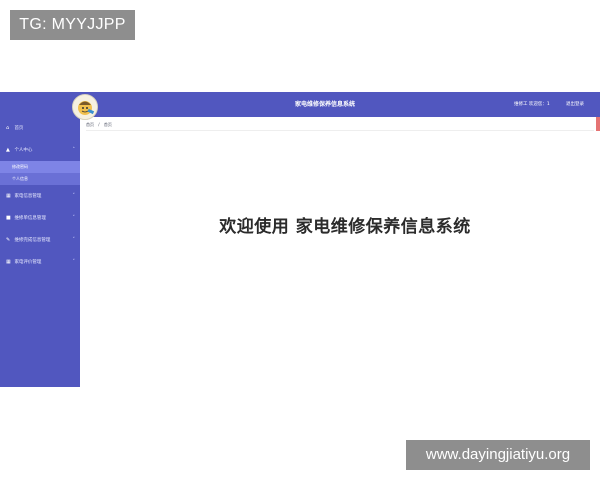 The width and height of the screenshot is (600, 480). Describe the element at coordinates (324, 104) in the screenshot. I see `app-title: 家电维修保养信息系统` at that location.